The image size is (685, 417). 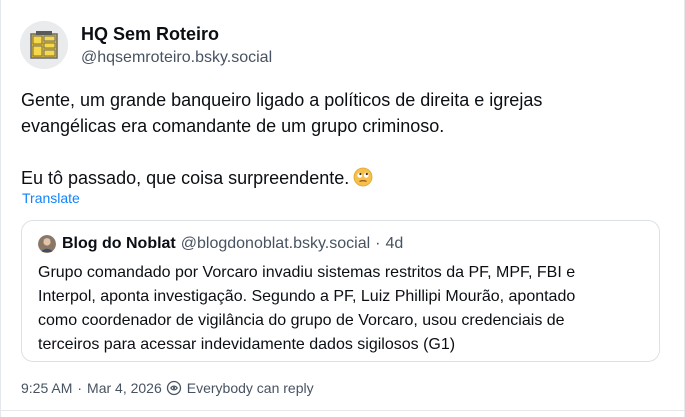 What do you see at coordinates (47, 244) in the screenshot?
I see `person-photo-avatar-icon` at bounding box center [47, 244].